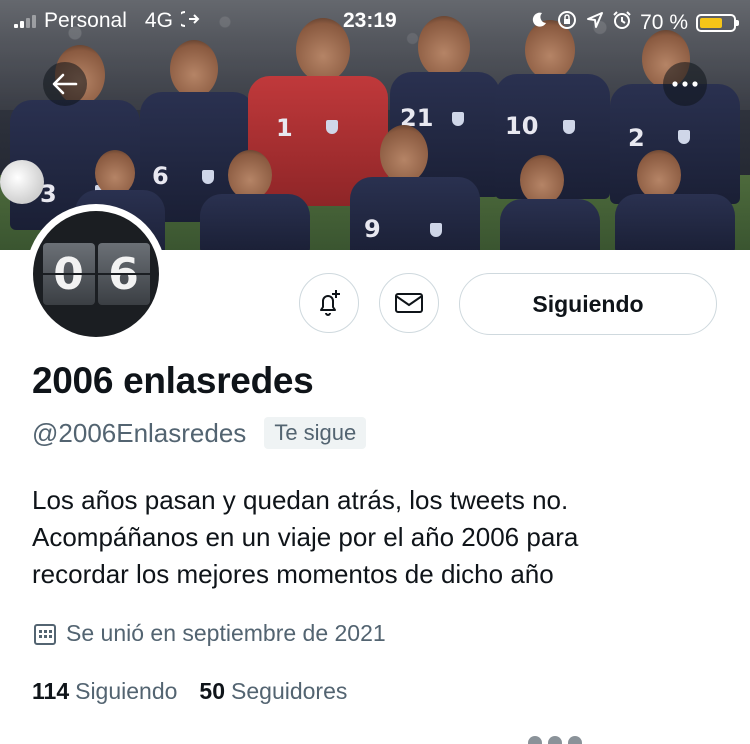  Describe the element at coordinates (588, 304) in the screenshot. I see `following-button: Siguiendo` at that location.